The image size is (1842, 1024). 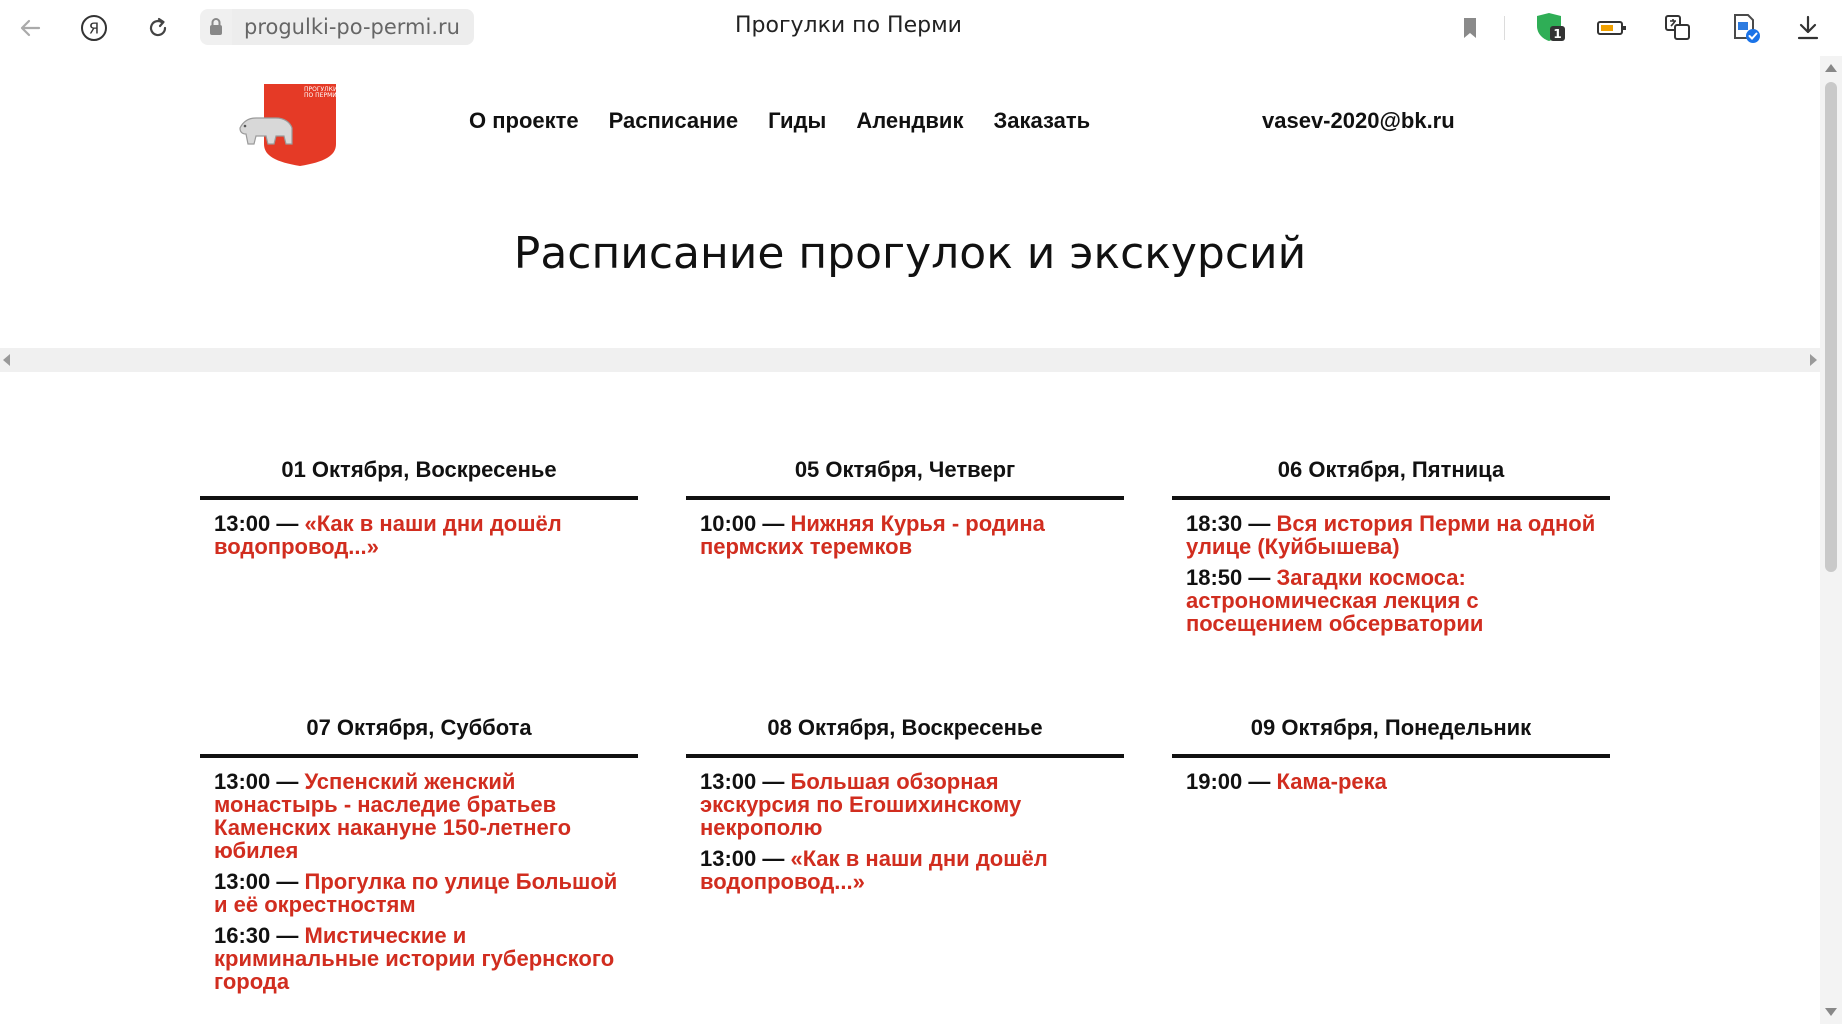 I want to click on page-title: Расписание прогулок и экскурсий, so click(x=910, y=253).